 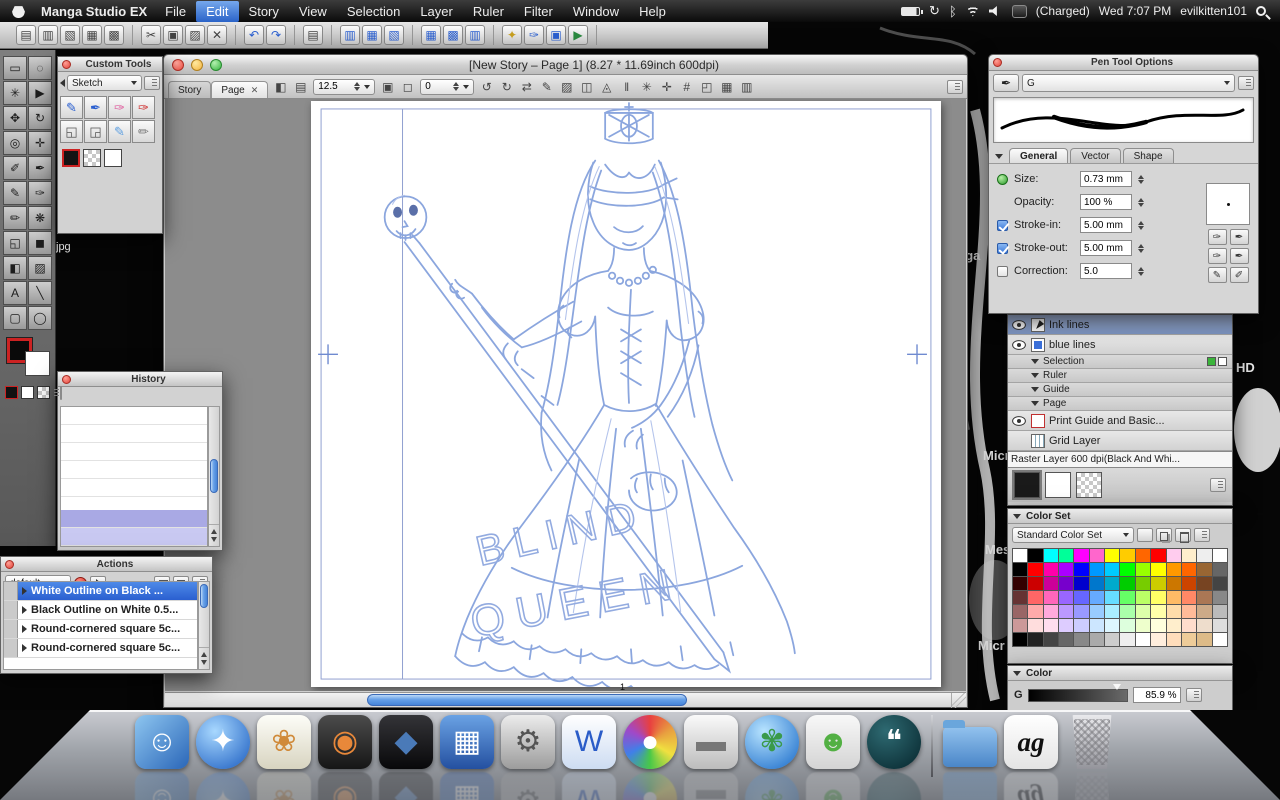 I want to click on fast-user-switch-label: evilkitten101, so click(x=1213, y=11).